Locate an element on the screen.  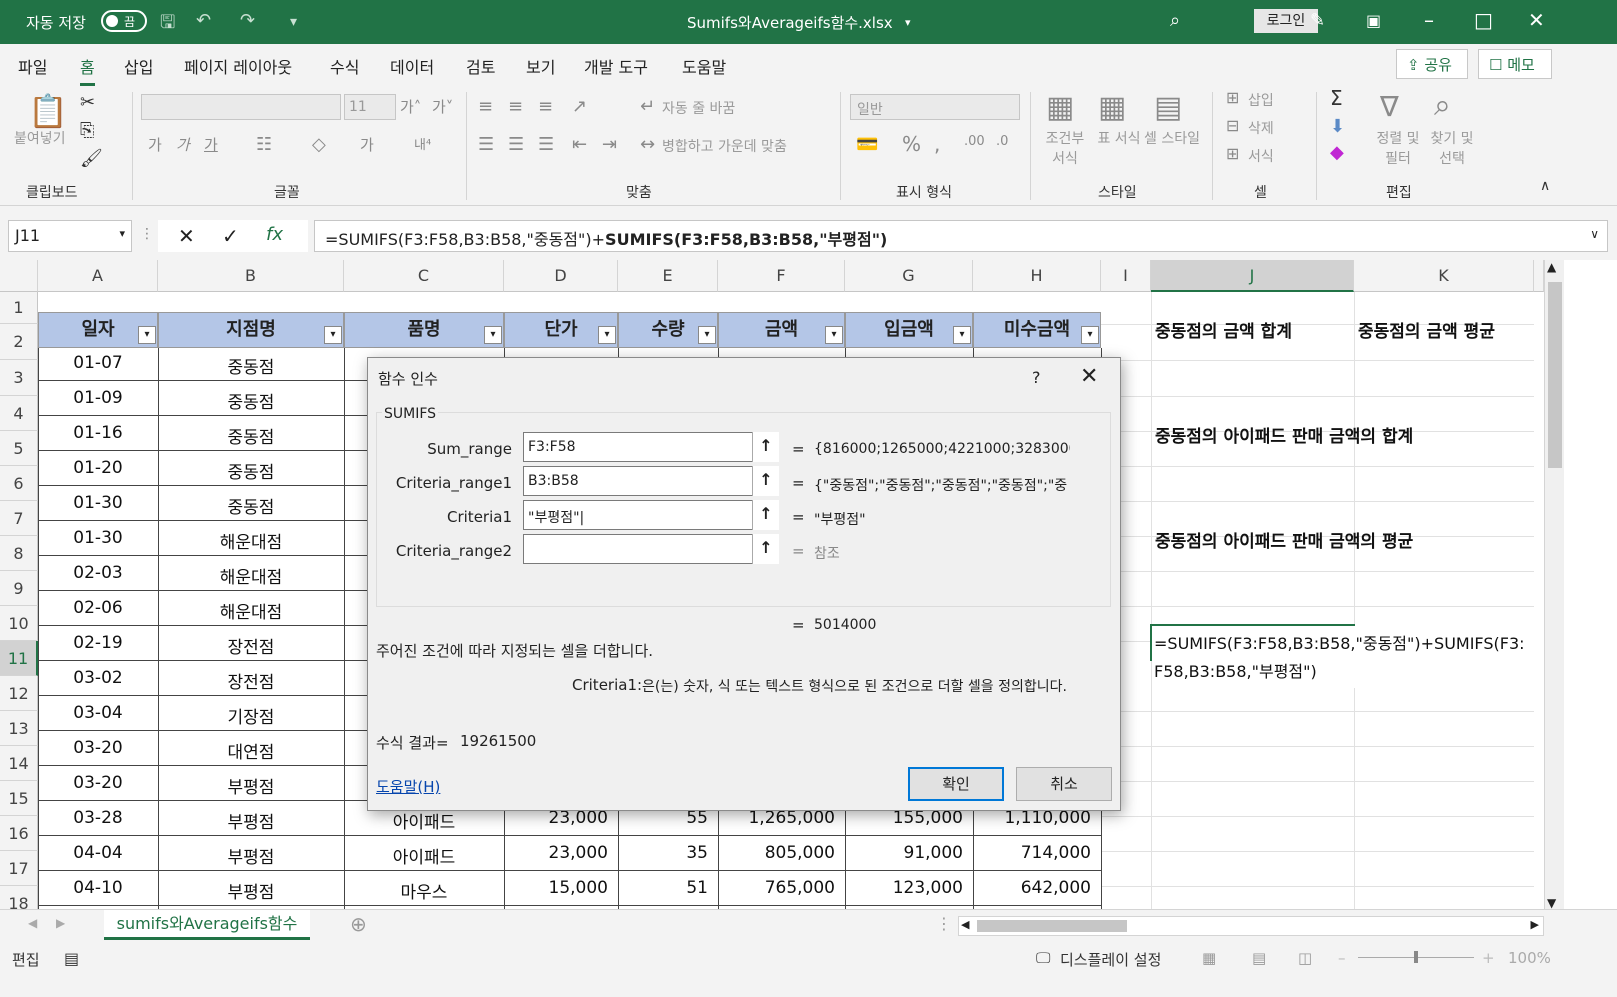
page-layout-view-icon: ▤ is located at coordinates (1259, 958).